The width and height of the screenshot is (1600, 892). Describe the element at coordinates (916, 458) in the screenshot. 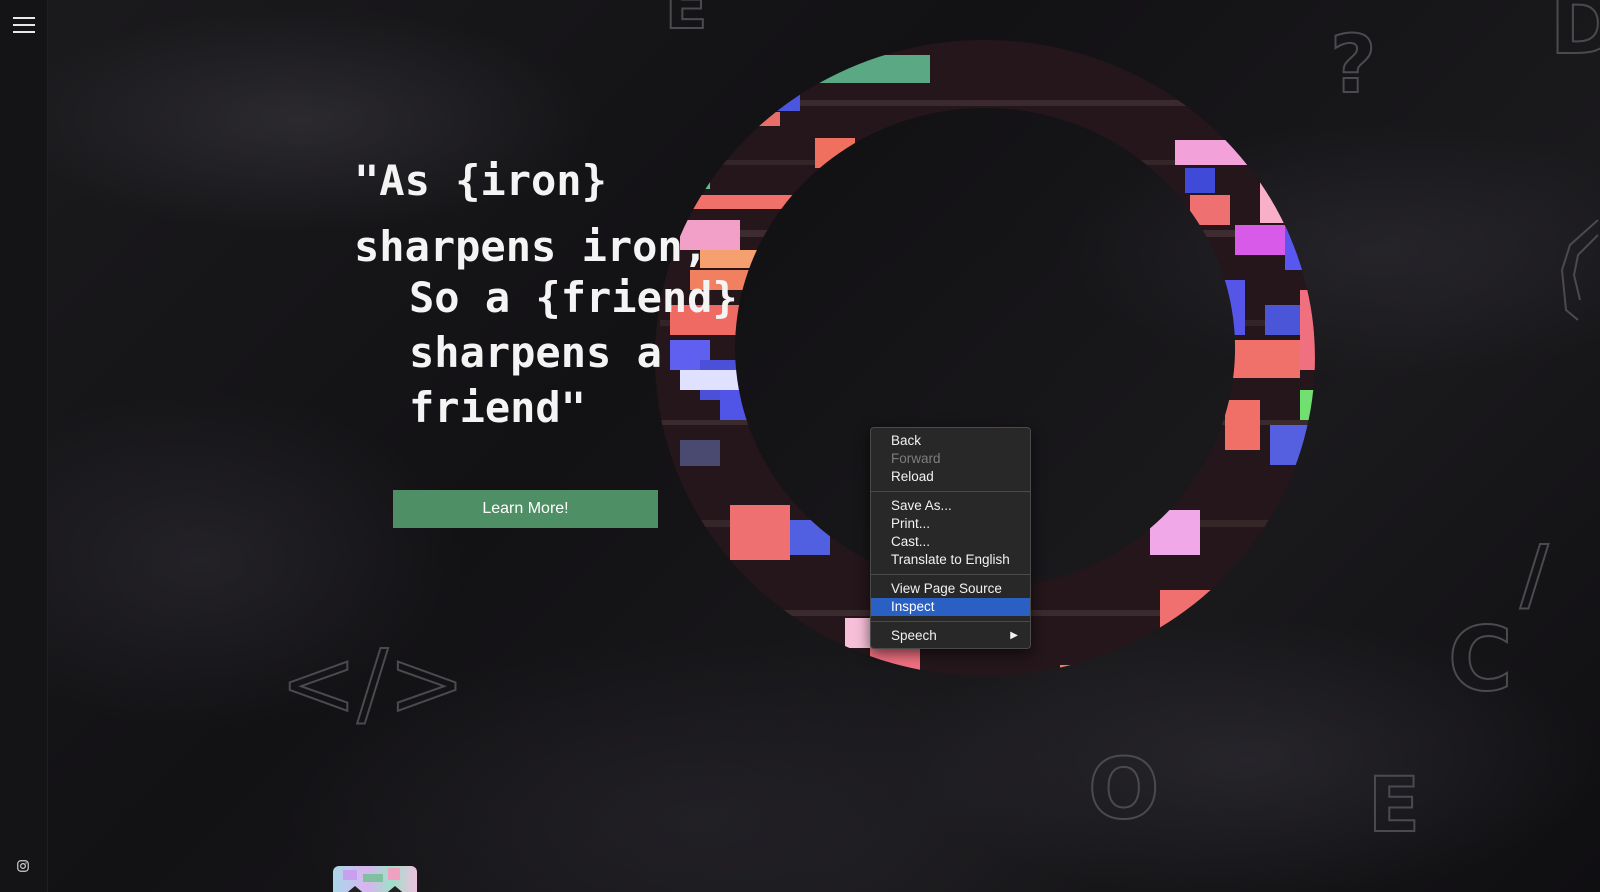

I see `context-menu-forward: Forward` at that location.